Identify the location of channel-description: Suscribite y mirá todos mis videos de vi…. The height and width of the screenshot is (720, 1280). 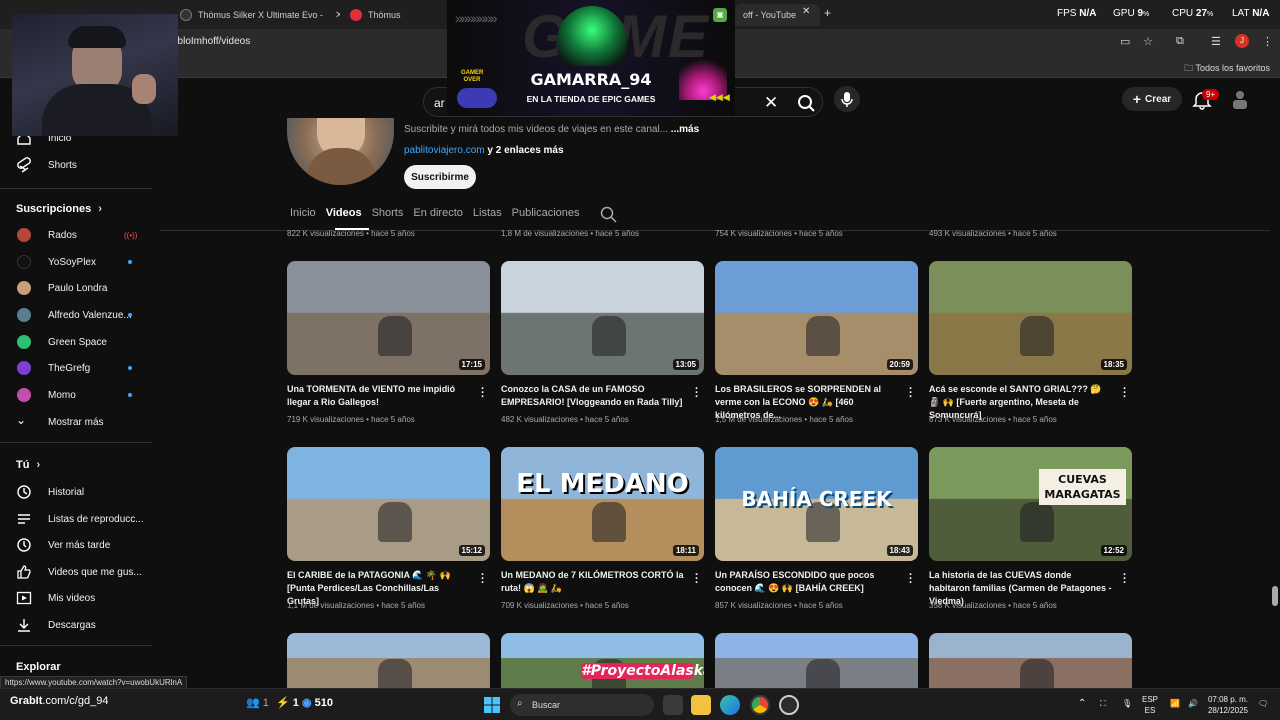
(551, 129).